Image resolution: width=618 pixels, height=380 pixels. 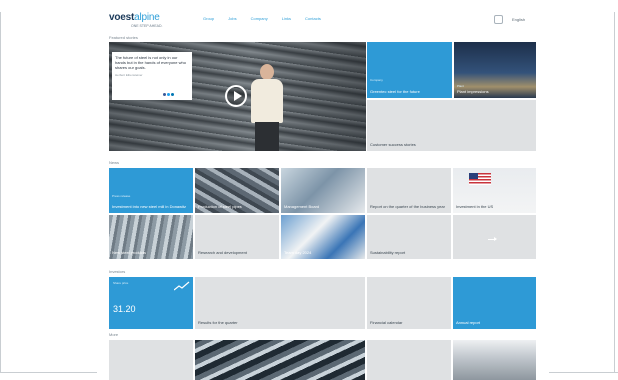 What do you see at coordinates (267, 107) in the screenshot?
I see `person-image` at bounding box center [267, 107].